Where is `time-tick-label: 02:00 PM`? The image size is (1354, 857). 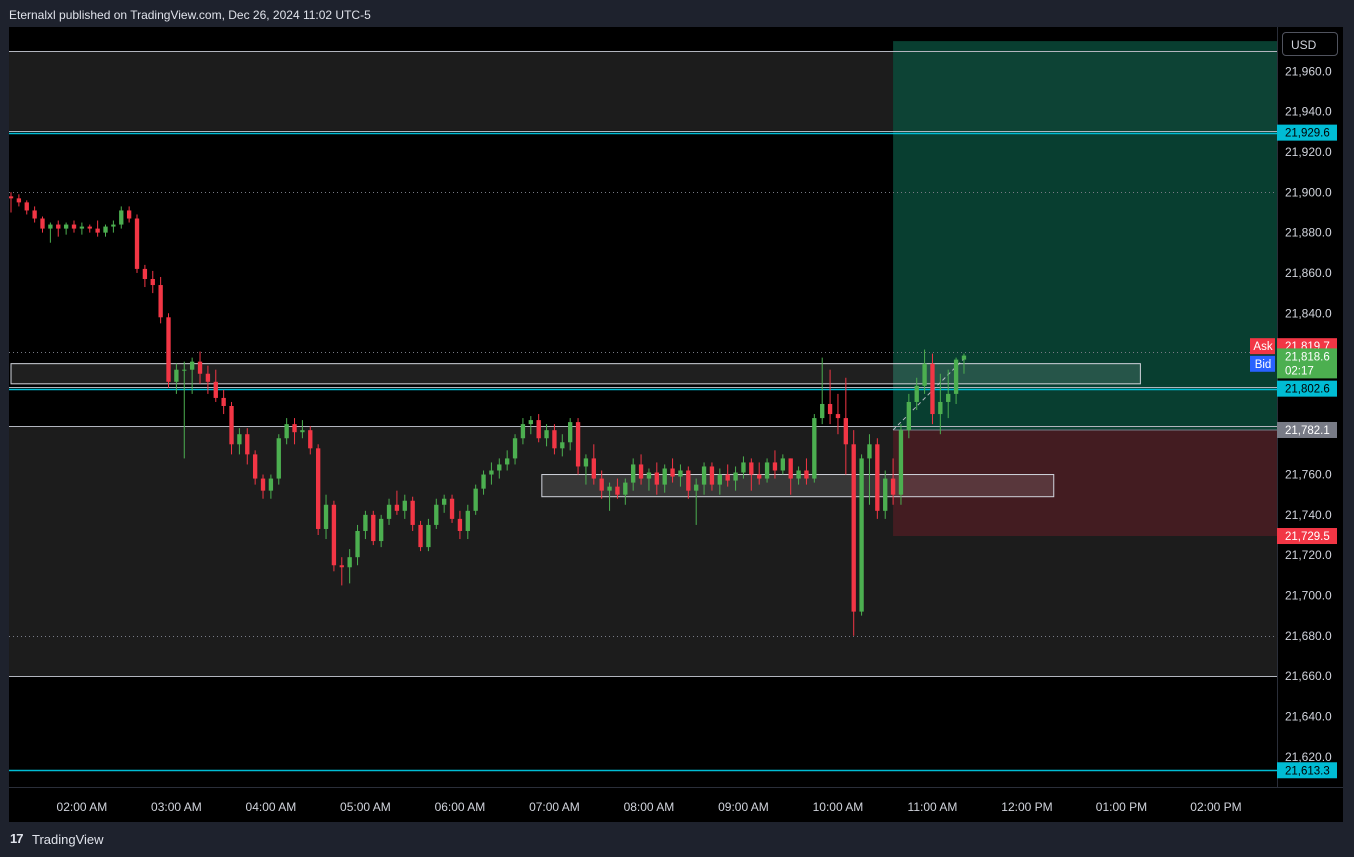 time-tick-label: 02:00 PM is located at coordinates (1215, 807).